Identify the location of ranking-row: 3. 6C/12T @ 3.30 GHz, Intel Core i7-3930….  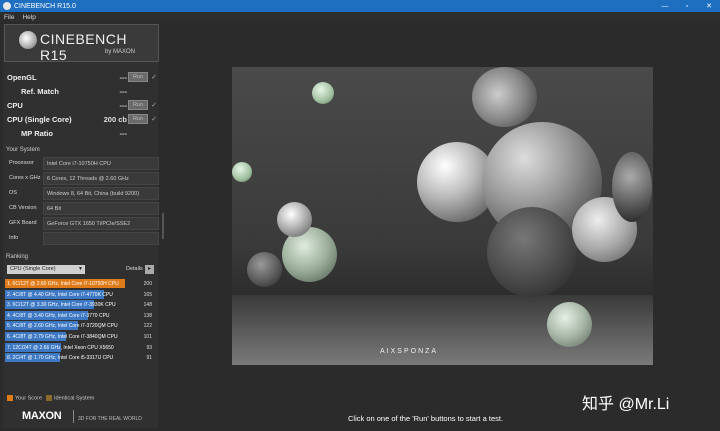
(79, 305).